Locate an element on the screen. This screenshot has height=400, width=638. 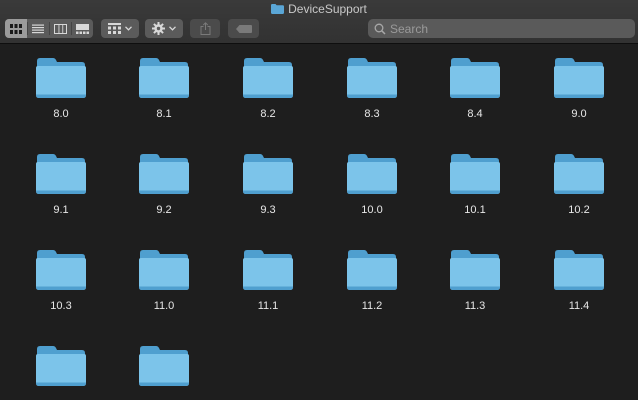
gallery-view-icon is located at coordinates (82, 28).